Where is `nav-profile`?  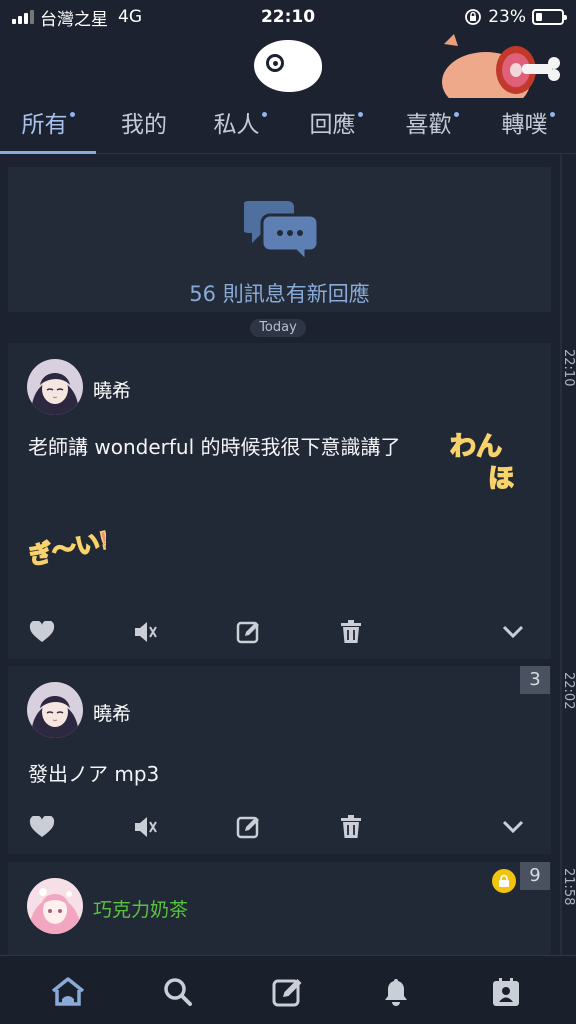
nav-profile is located at coordinates (506, 992).